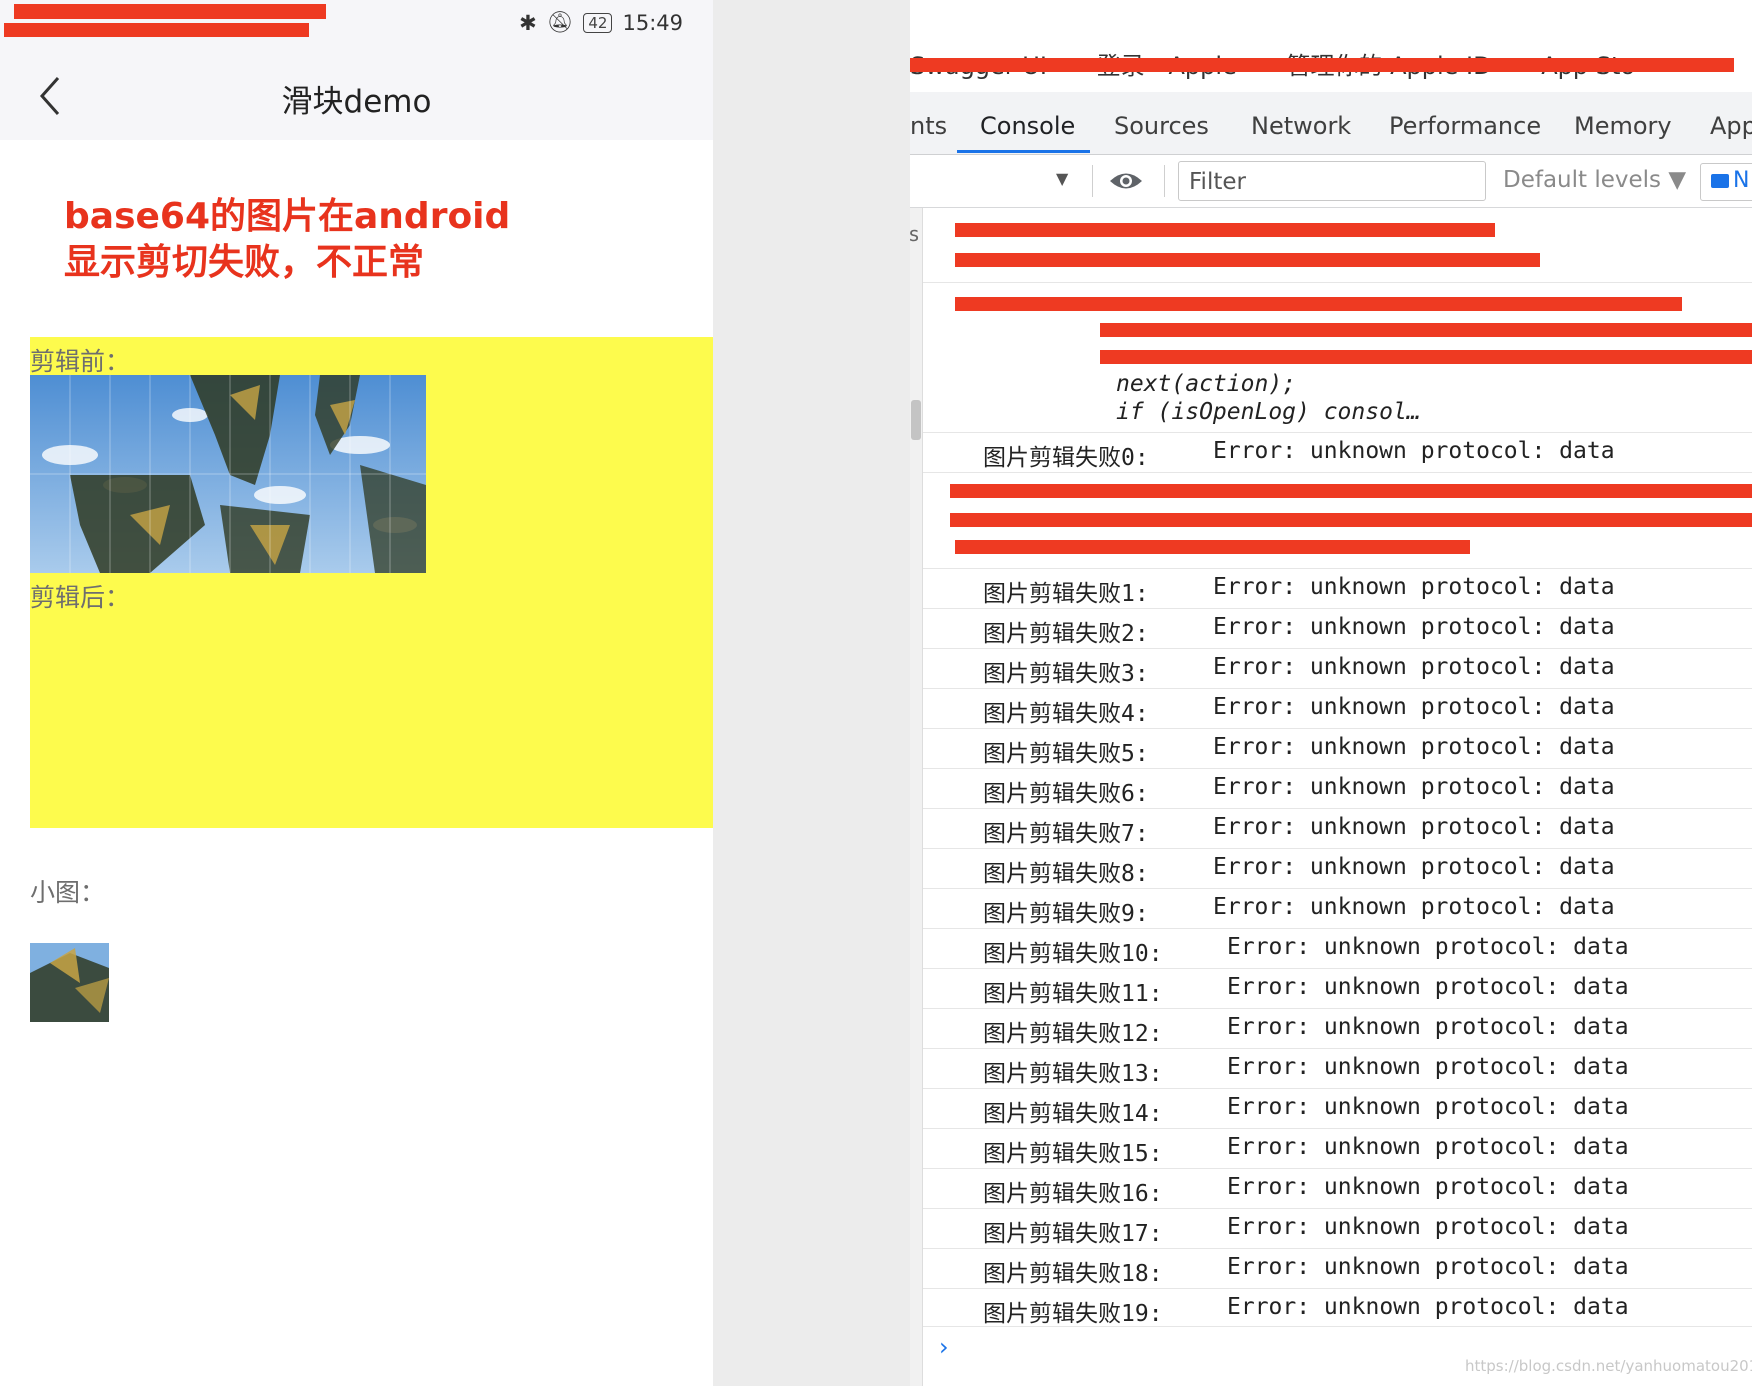 This screenshot has width=1752, height=1386. What do you see at coordinates (356, 25) in the screenshot?
I see `status-bar: ✱ 🔕︎ 42 15:49` at bounding box center [356, 25].